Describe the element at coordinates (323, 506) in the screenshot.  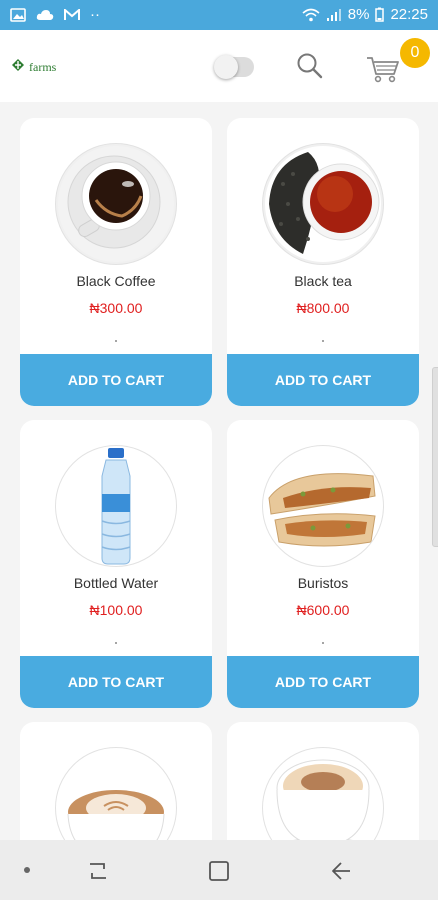
I see `buristos-image` at that location.